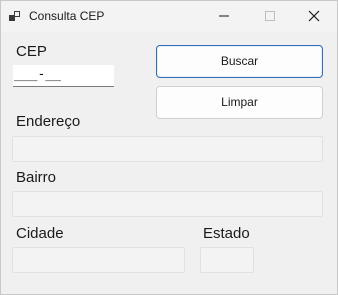 This screenshot has height=295, width=338. I want to click on buscar-button: Buscar, so click(239, 61).